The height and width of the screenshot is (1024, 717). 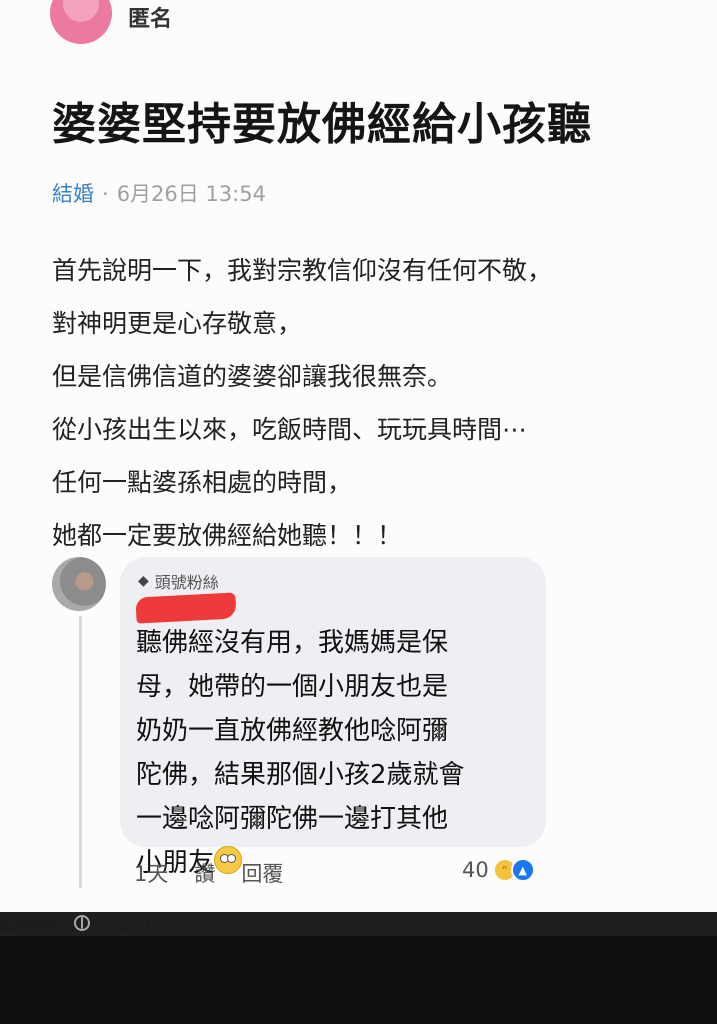 I want to click on board-link: 結婚, so click(x=73, y=194).